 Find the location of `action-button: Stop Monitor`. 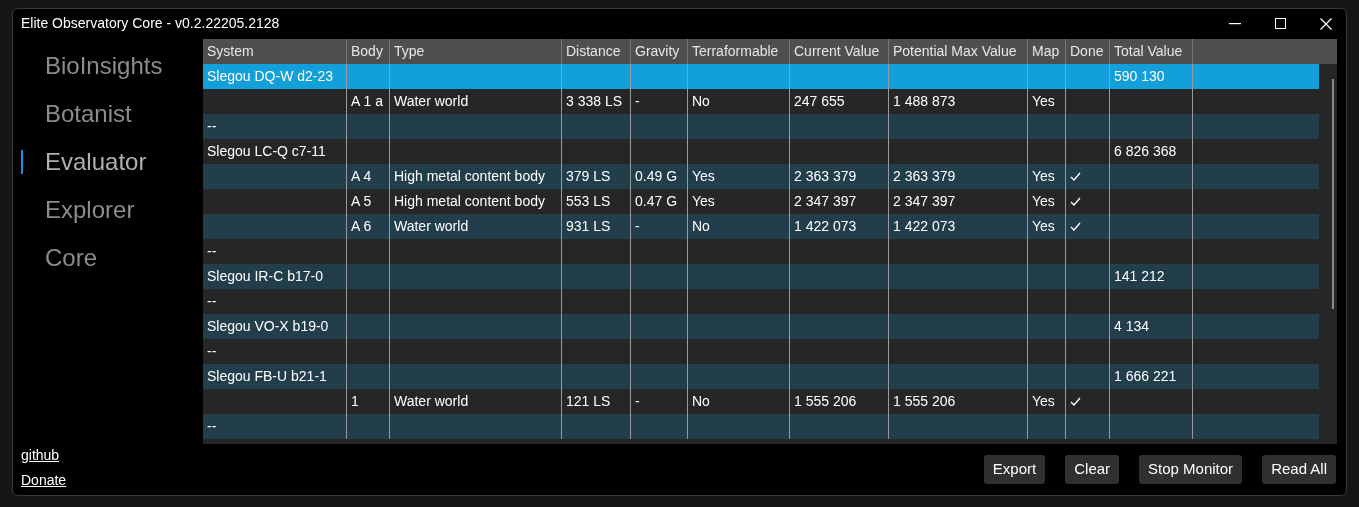

action-button: Stop Monitor is located at coordinates (1191, 469).